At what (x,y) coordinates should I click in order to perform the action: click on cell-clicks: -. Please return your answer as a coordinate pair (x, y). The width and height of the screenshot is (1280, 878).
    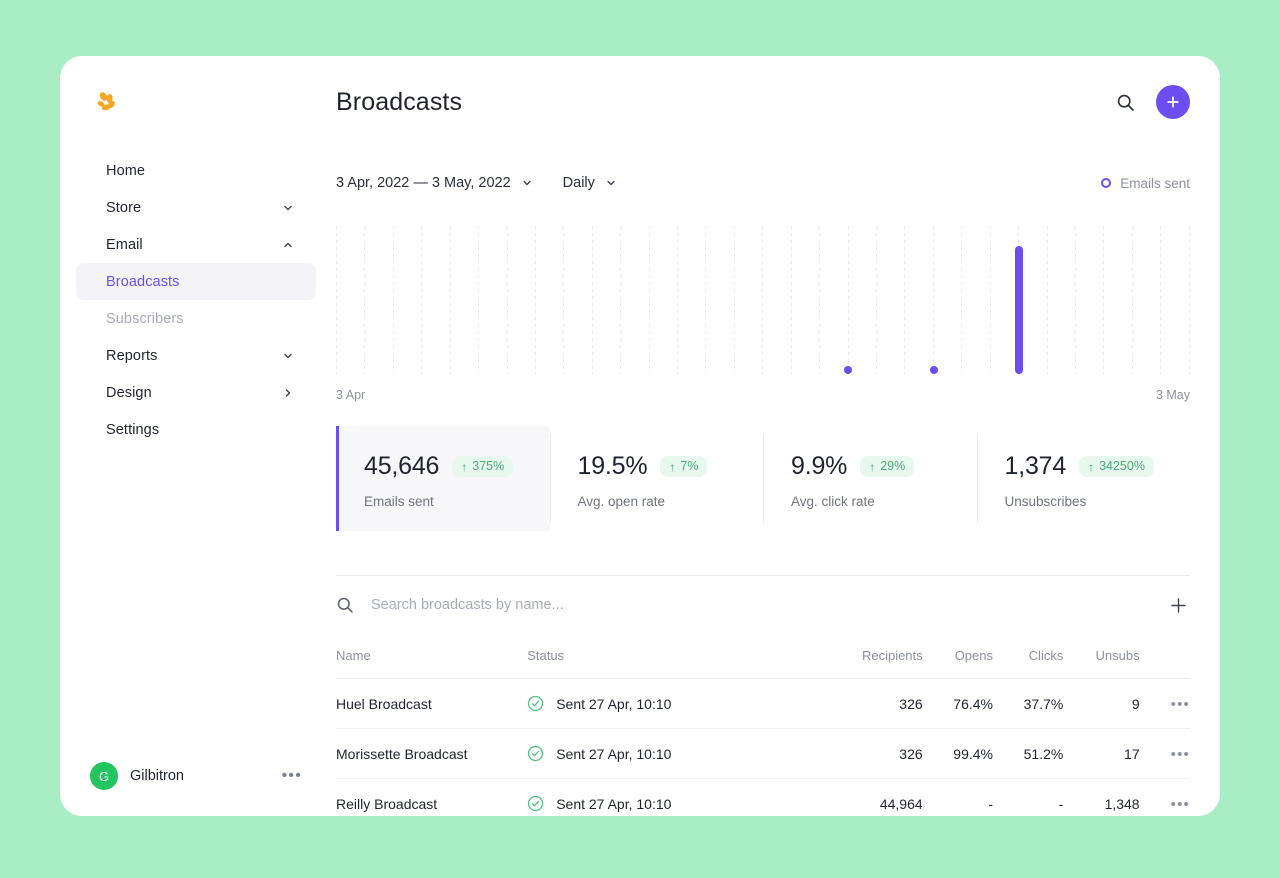
    Looking at the image, I should click on (1028, 797).